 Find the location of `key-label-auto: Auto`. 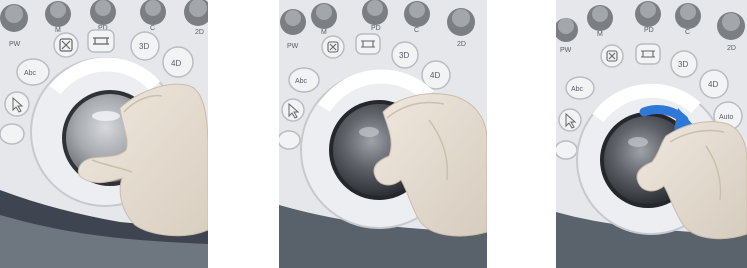

key-label-auto: Auto is located at coordinates (726, 117).